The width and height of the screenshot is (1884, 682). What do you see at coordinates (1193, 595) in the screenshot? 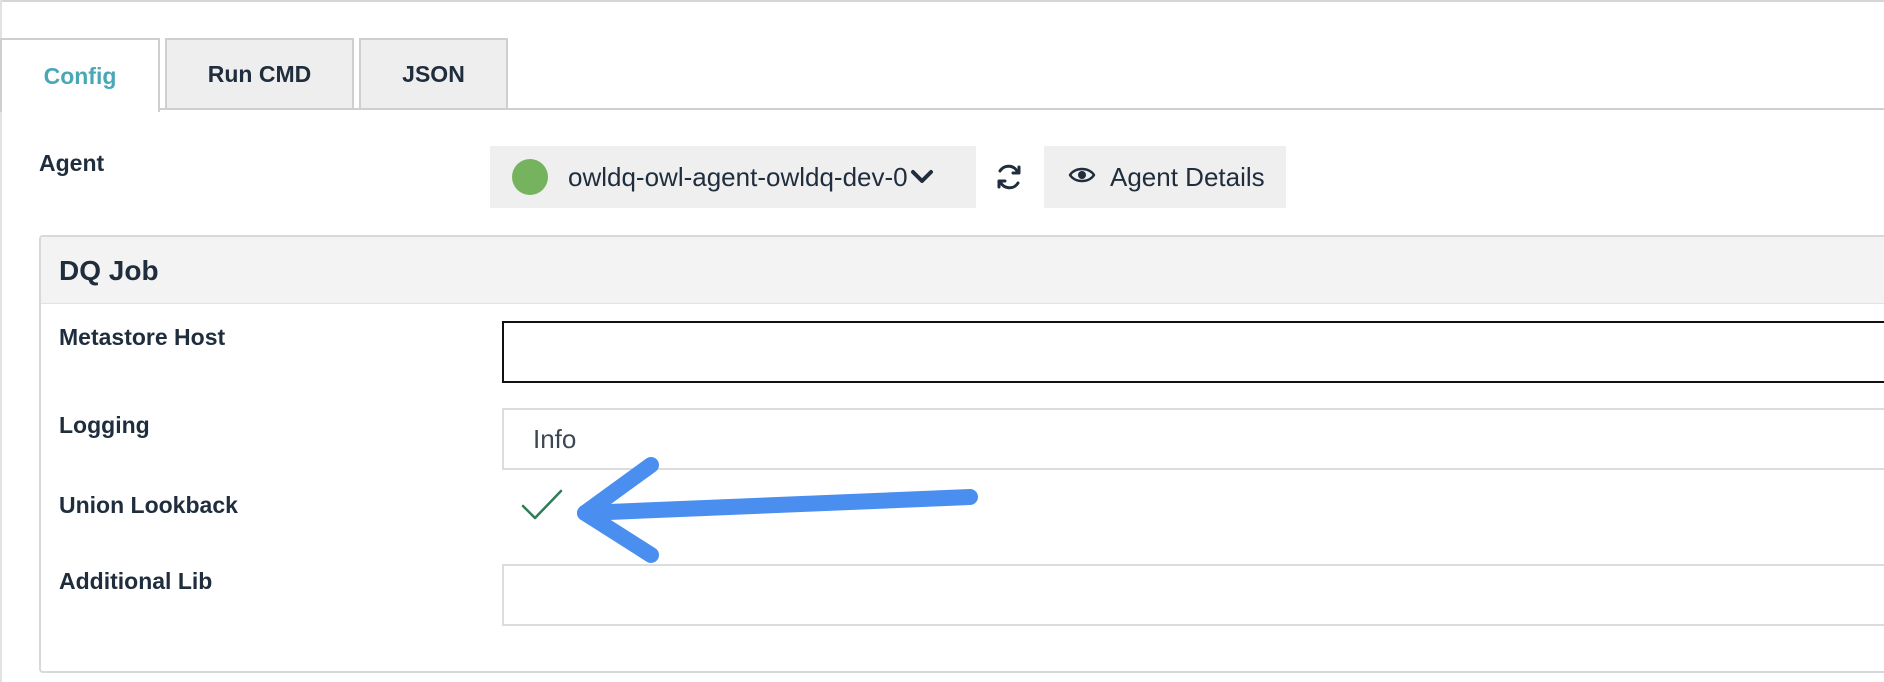
I see `additional-lib-input` at bounding box center [1193, 595].